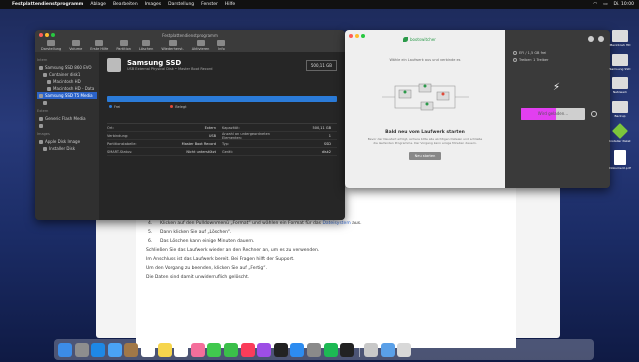 This screenshot has width=639, height=362. I want to click on sidebar-item-label: Container disk1, so click(65, 74).